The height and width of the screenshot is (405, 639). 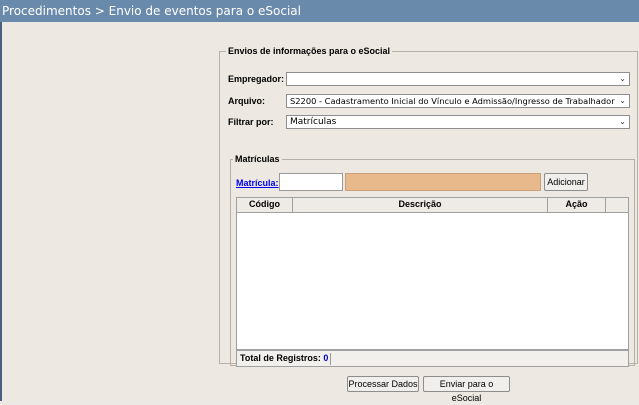 I want to click on envios-legend: Envios de informações para o eSocial, so click(x=309, y=51).